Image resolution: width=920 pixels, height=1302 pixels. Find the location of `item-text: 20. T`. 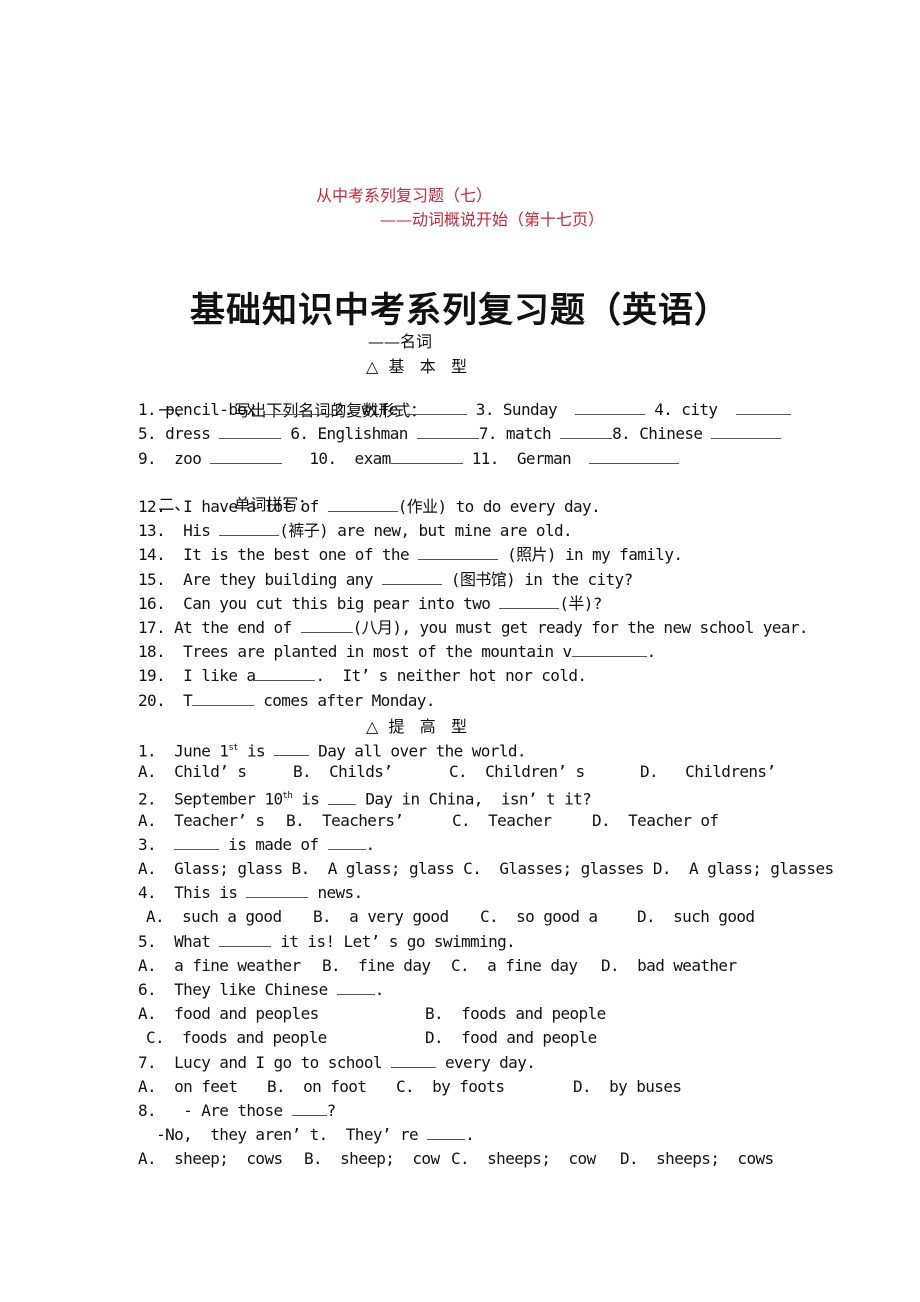

item-text: 20. T is located at coordinates (165, 700).